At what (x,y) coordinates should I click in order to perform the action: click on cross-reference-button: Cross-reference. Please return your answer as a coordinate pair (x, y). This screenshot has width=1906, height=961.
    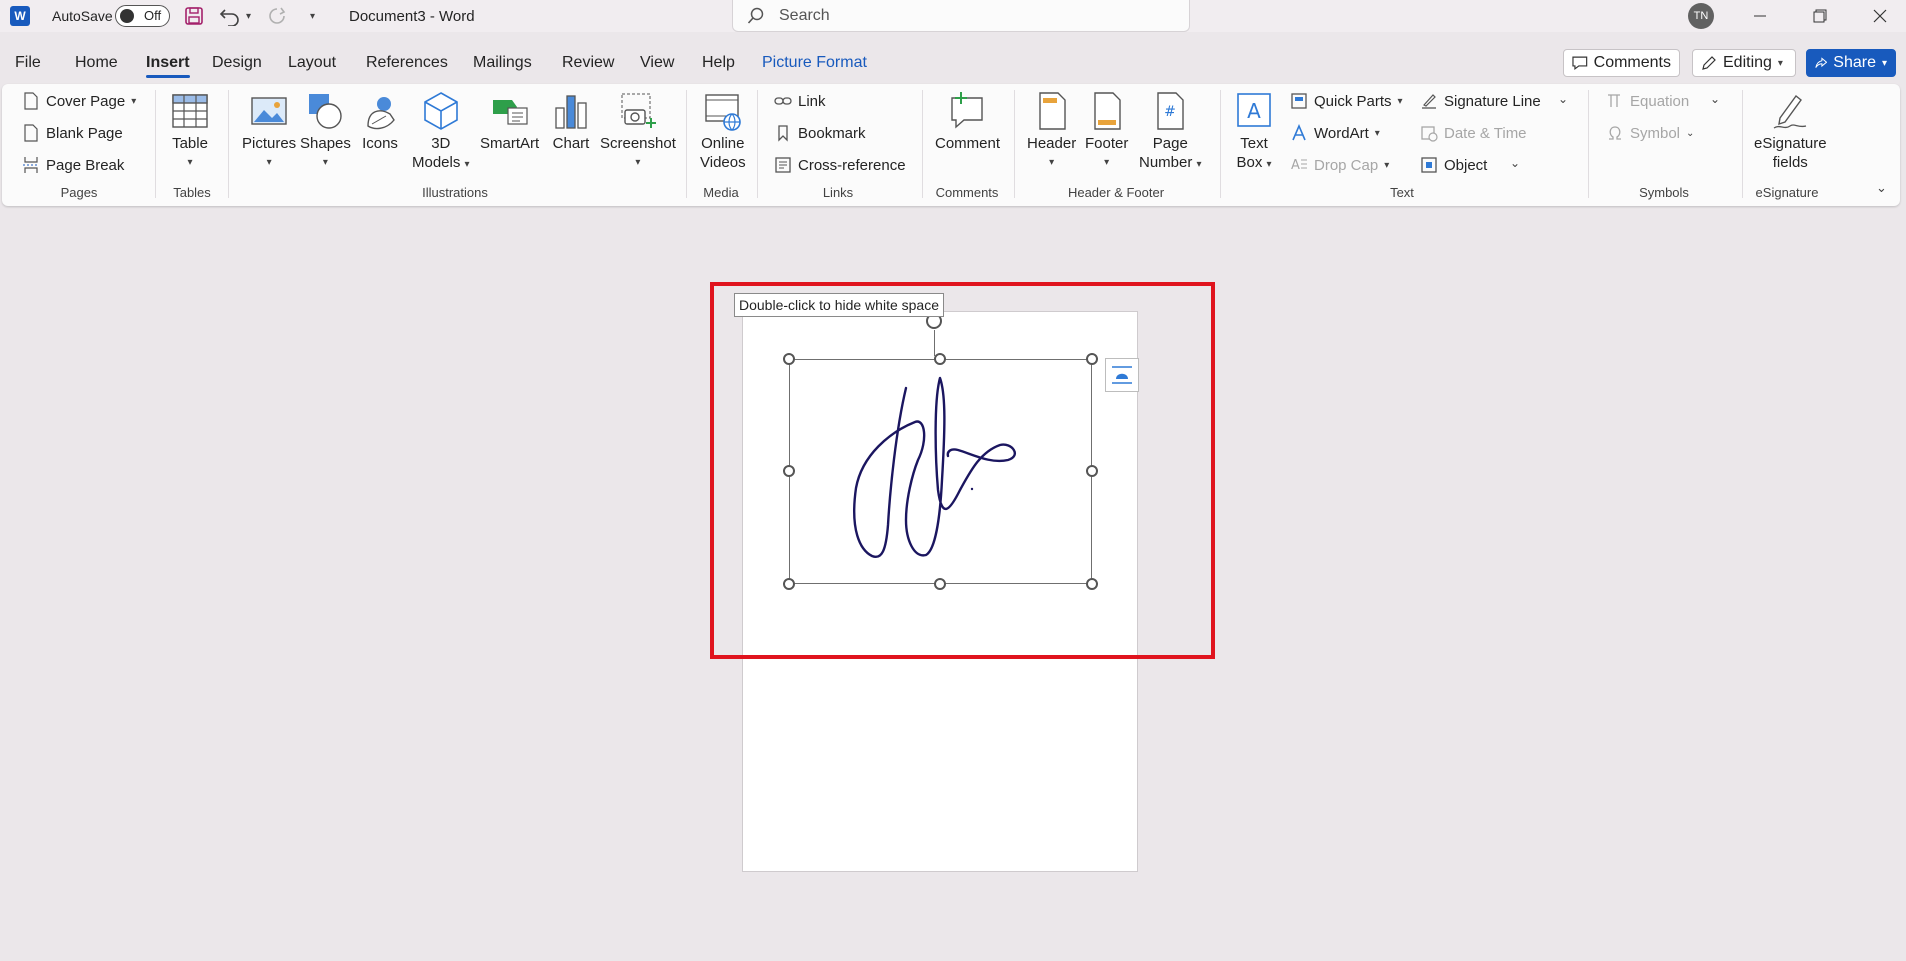
    Looking at the image, I should click on (840, 165).